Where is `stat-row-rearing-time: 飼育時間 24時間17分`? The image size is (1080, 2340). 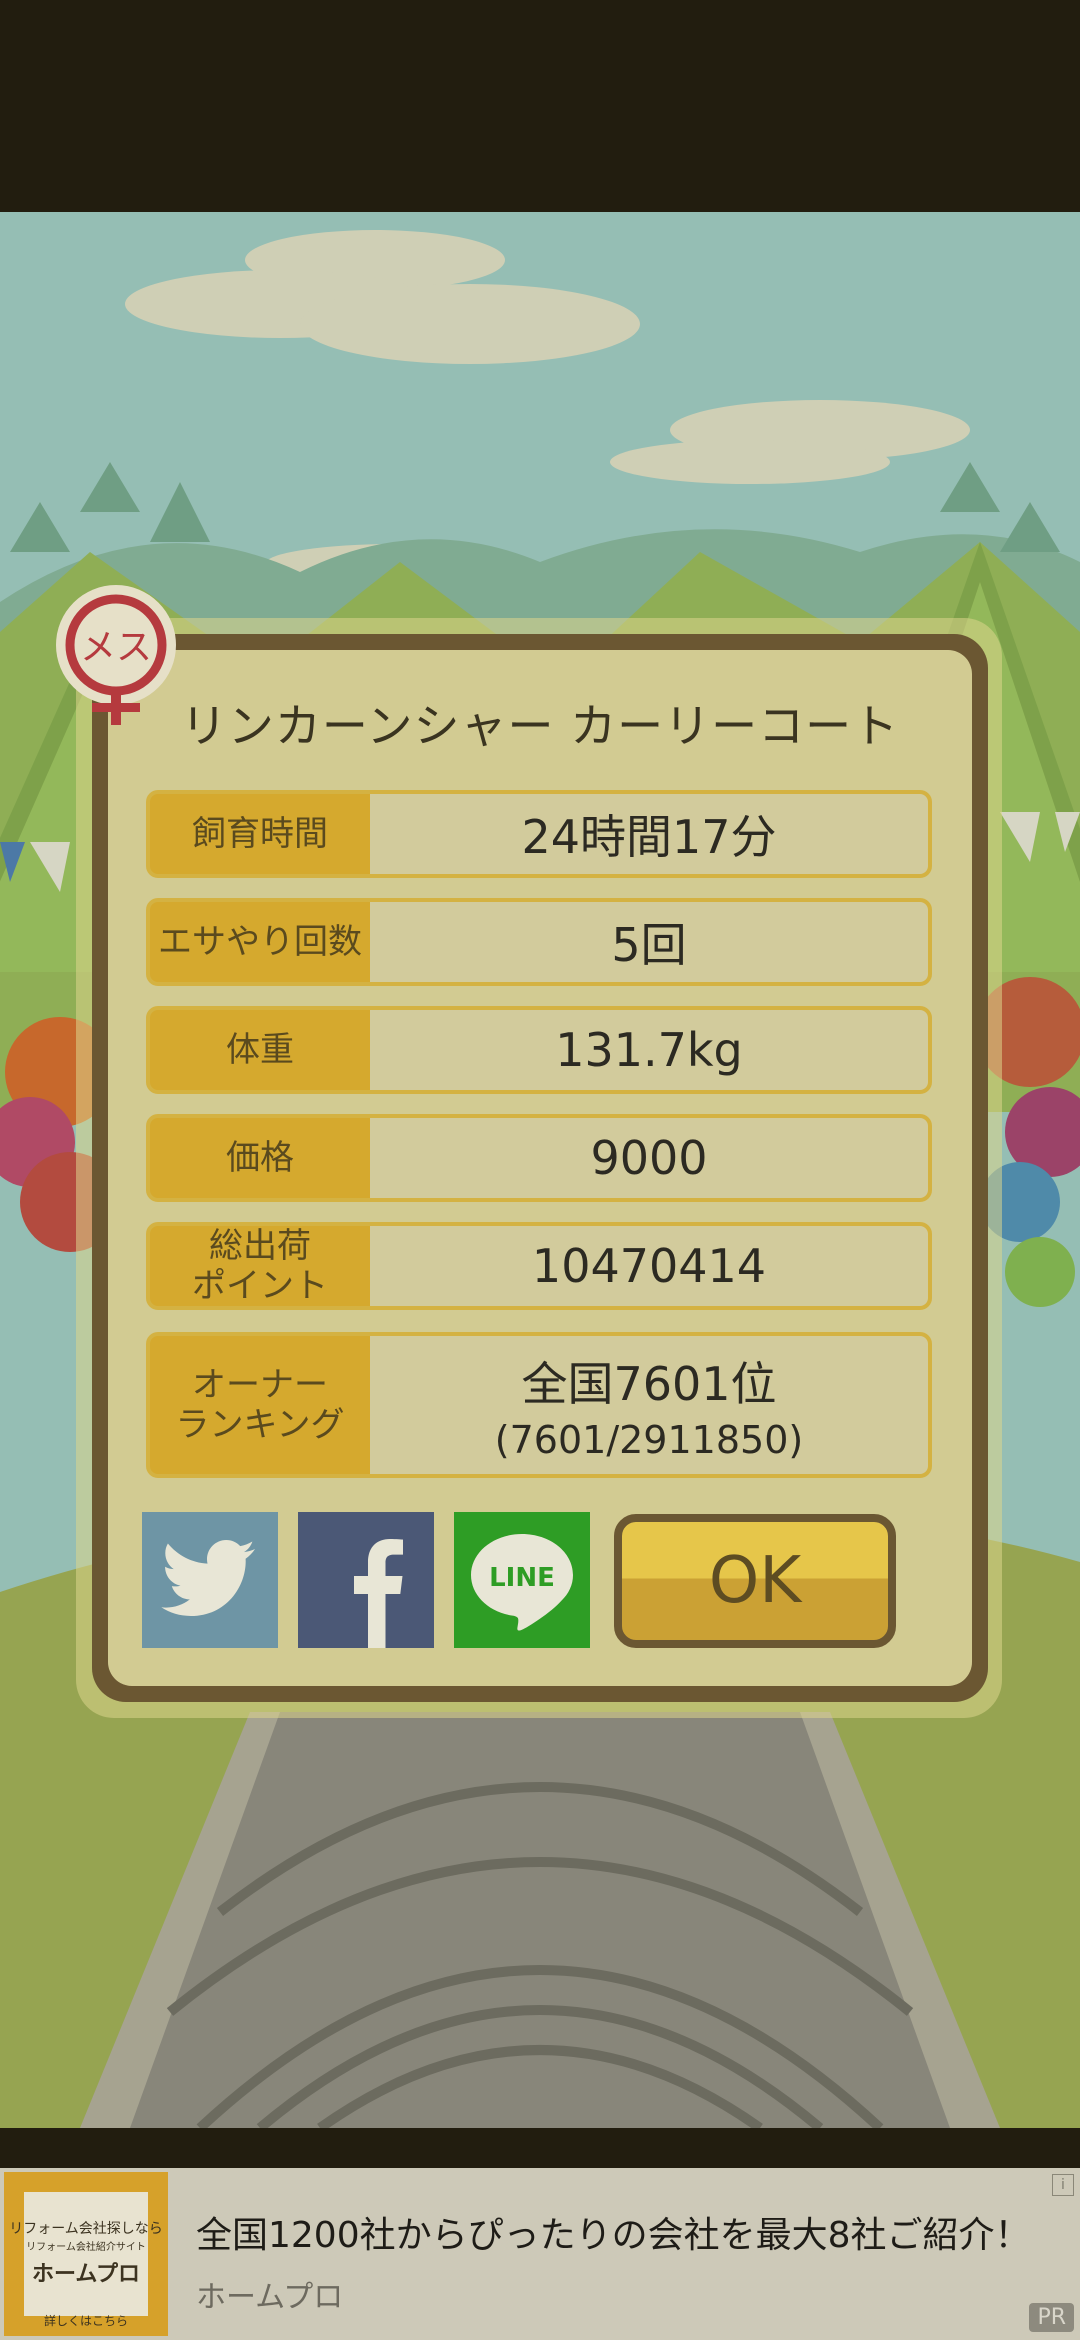 stat-row-rearing-time: 飼育時間 24時間17分 is located at coordinates (539, 834).